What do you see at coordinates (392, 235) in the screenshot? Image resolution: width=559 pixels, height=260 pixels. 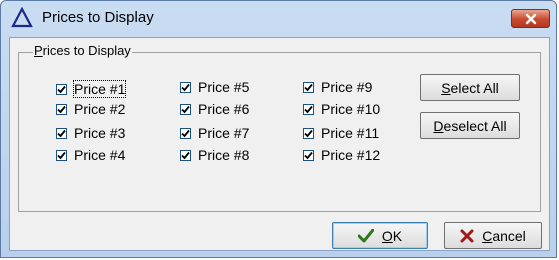 I see `ok-label: OK` at bounding box center [392, 235].